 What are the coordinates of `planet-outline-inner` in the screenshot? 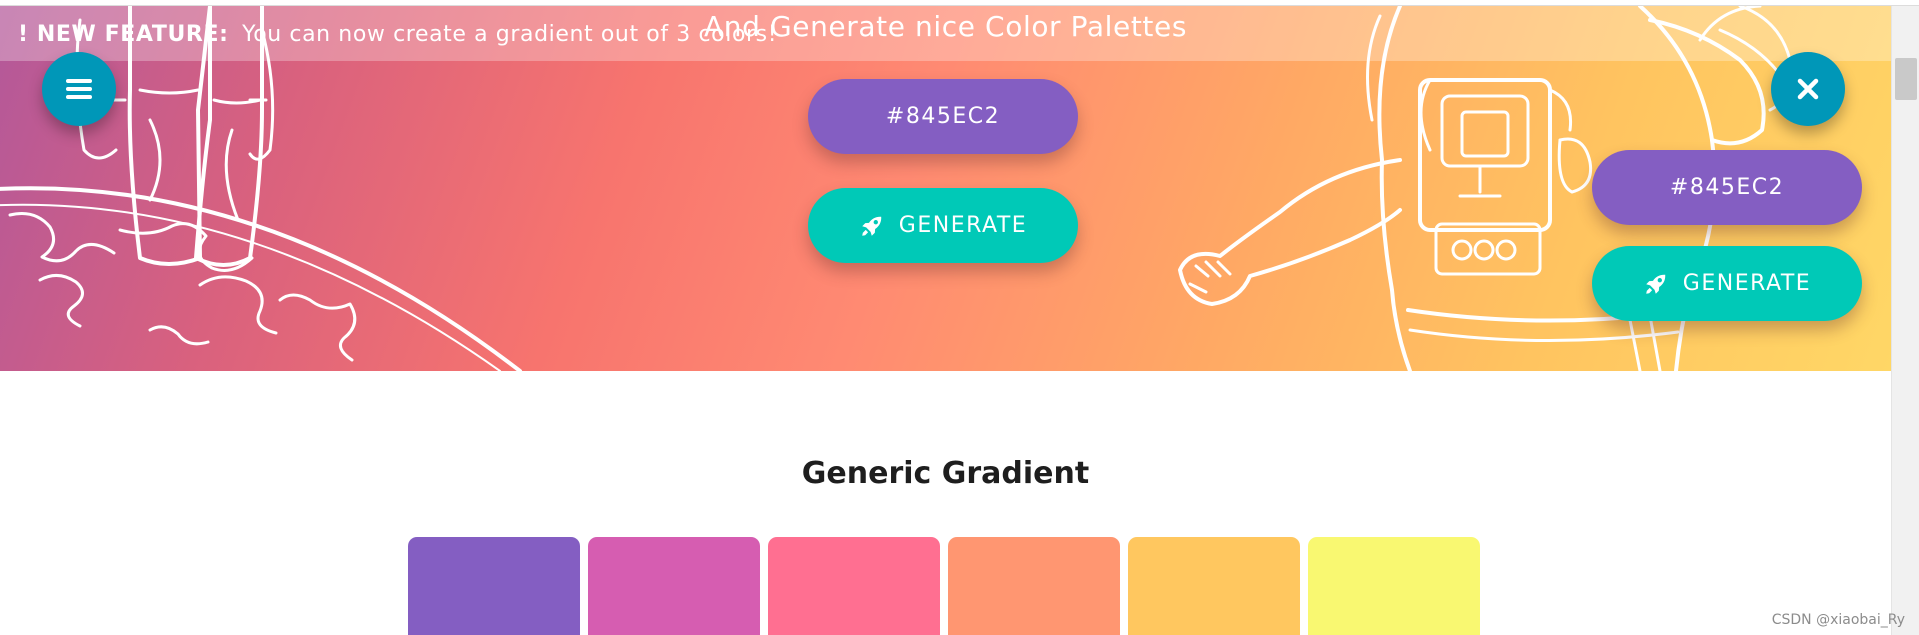 It's located at (250, 287).